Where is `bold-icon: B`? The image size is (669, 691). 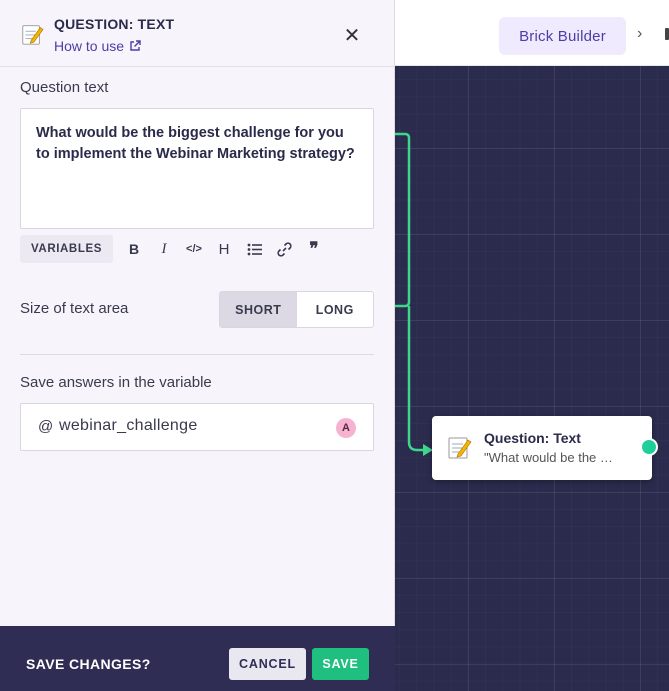 bold-icon: B is located at coordinates (134, 249).